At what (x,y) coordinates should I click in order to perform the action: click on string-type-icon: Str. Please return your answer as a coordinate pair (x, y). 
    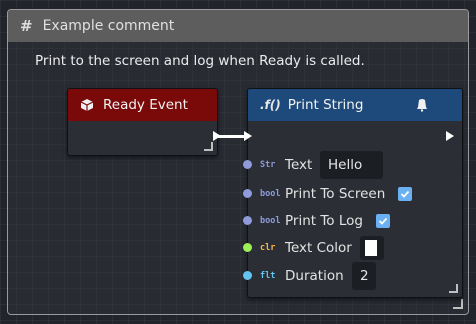
    Looking at the image, I should click on (268, 165).